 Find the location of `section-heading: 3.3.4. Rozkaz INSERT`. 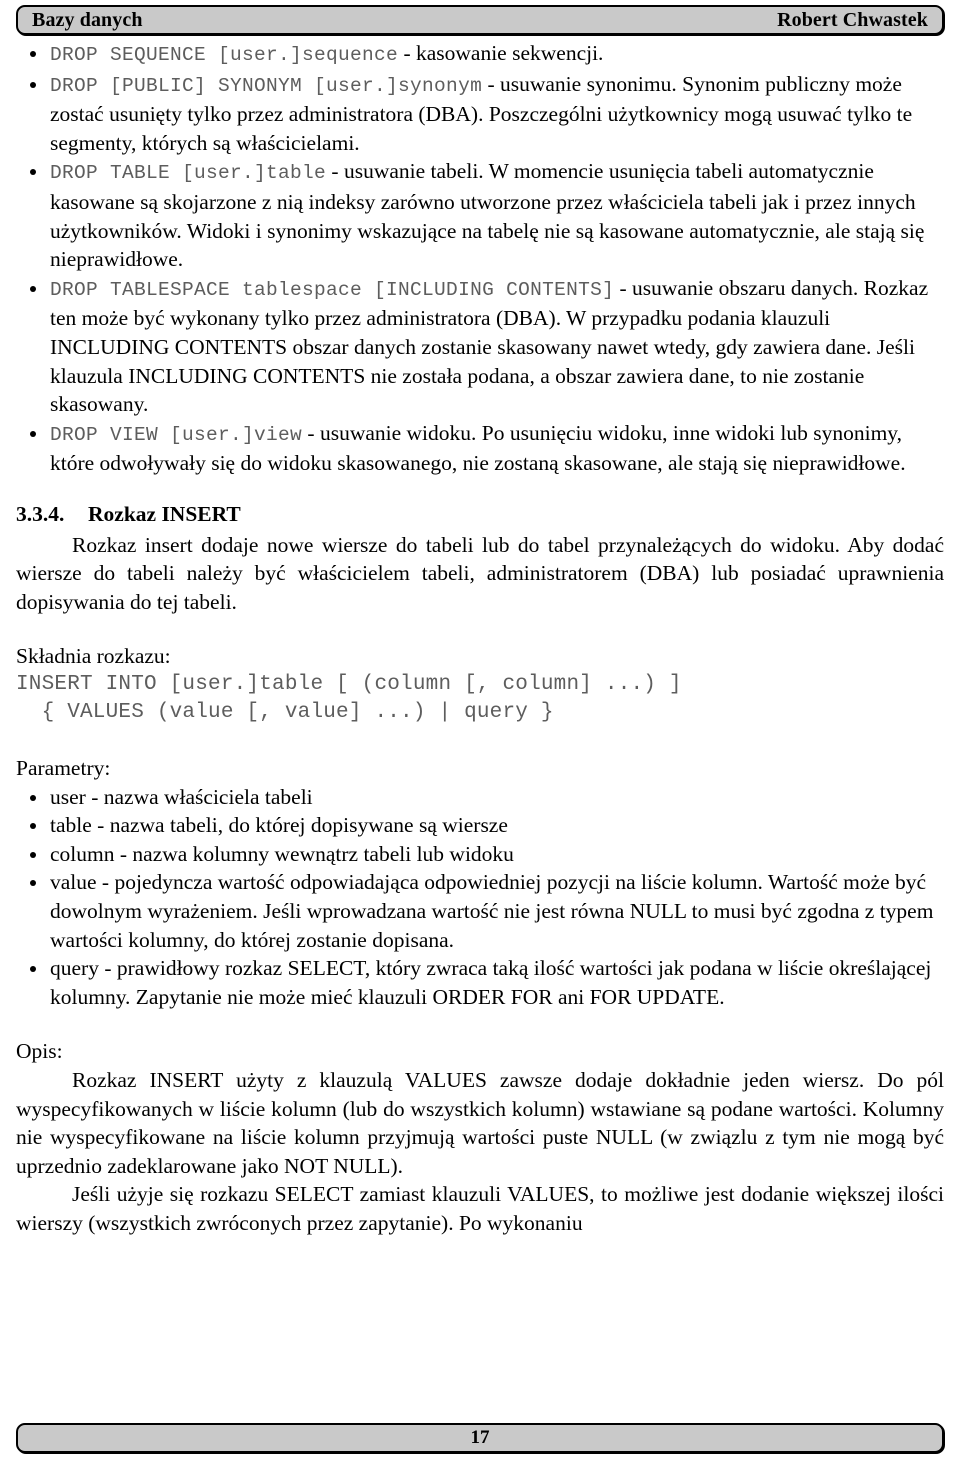

section-heading: 3.3.4. Rozkaz INSERT is located at coordinates (480, 514).